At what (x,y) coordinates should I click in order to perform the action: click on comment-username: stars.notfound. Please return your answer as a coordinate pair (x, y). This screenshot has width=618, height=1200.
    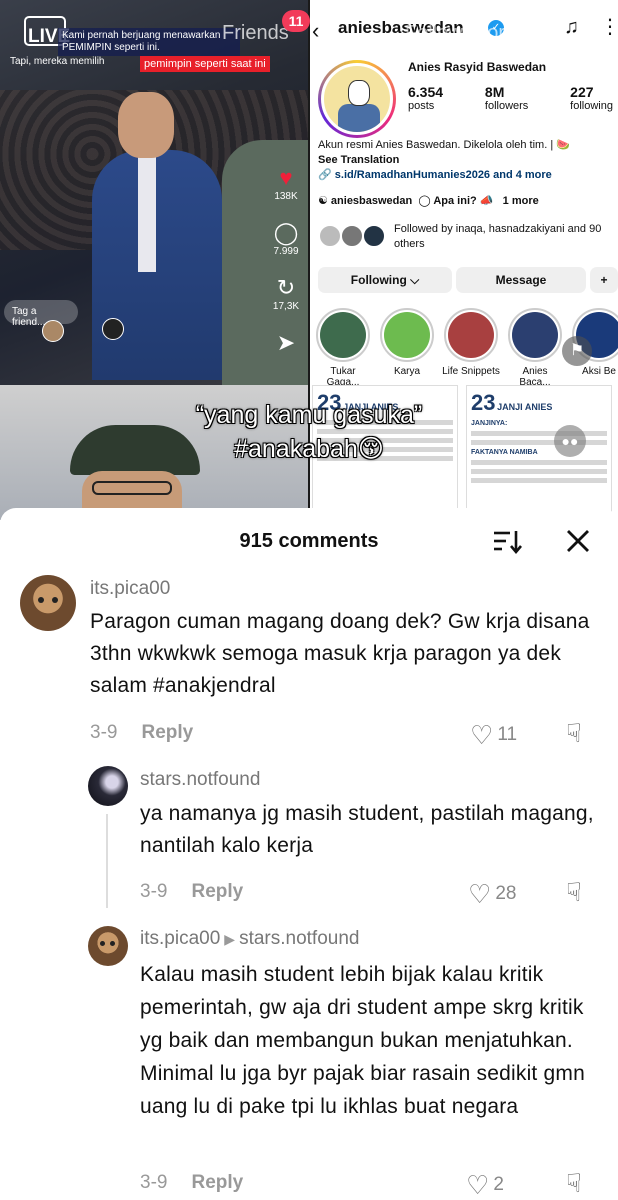
    Looking at the image, I should click on (200, 780).